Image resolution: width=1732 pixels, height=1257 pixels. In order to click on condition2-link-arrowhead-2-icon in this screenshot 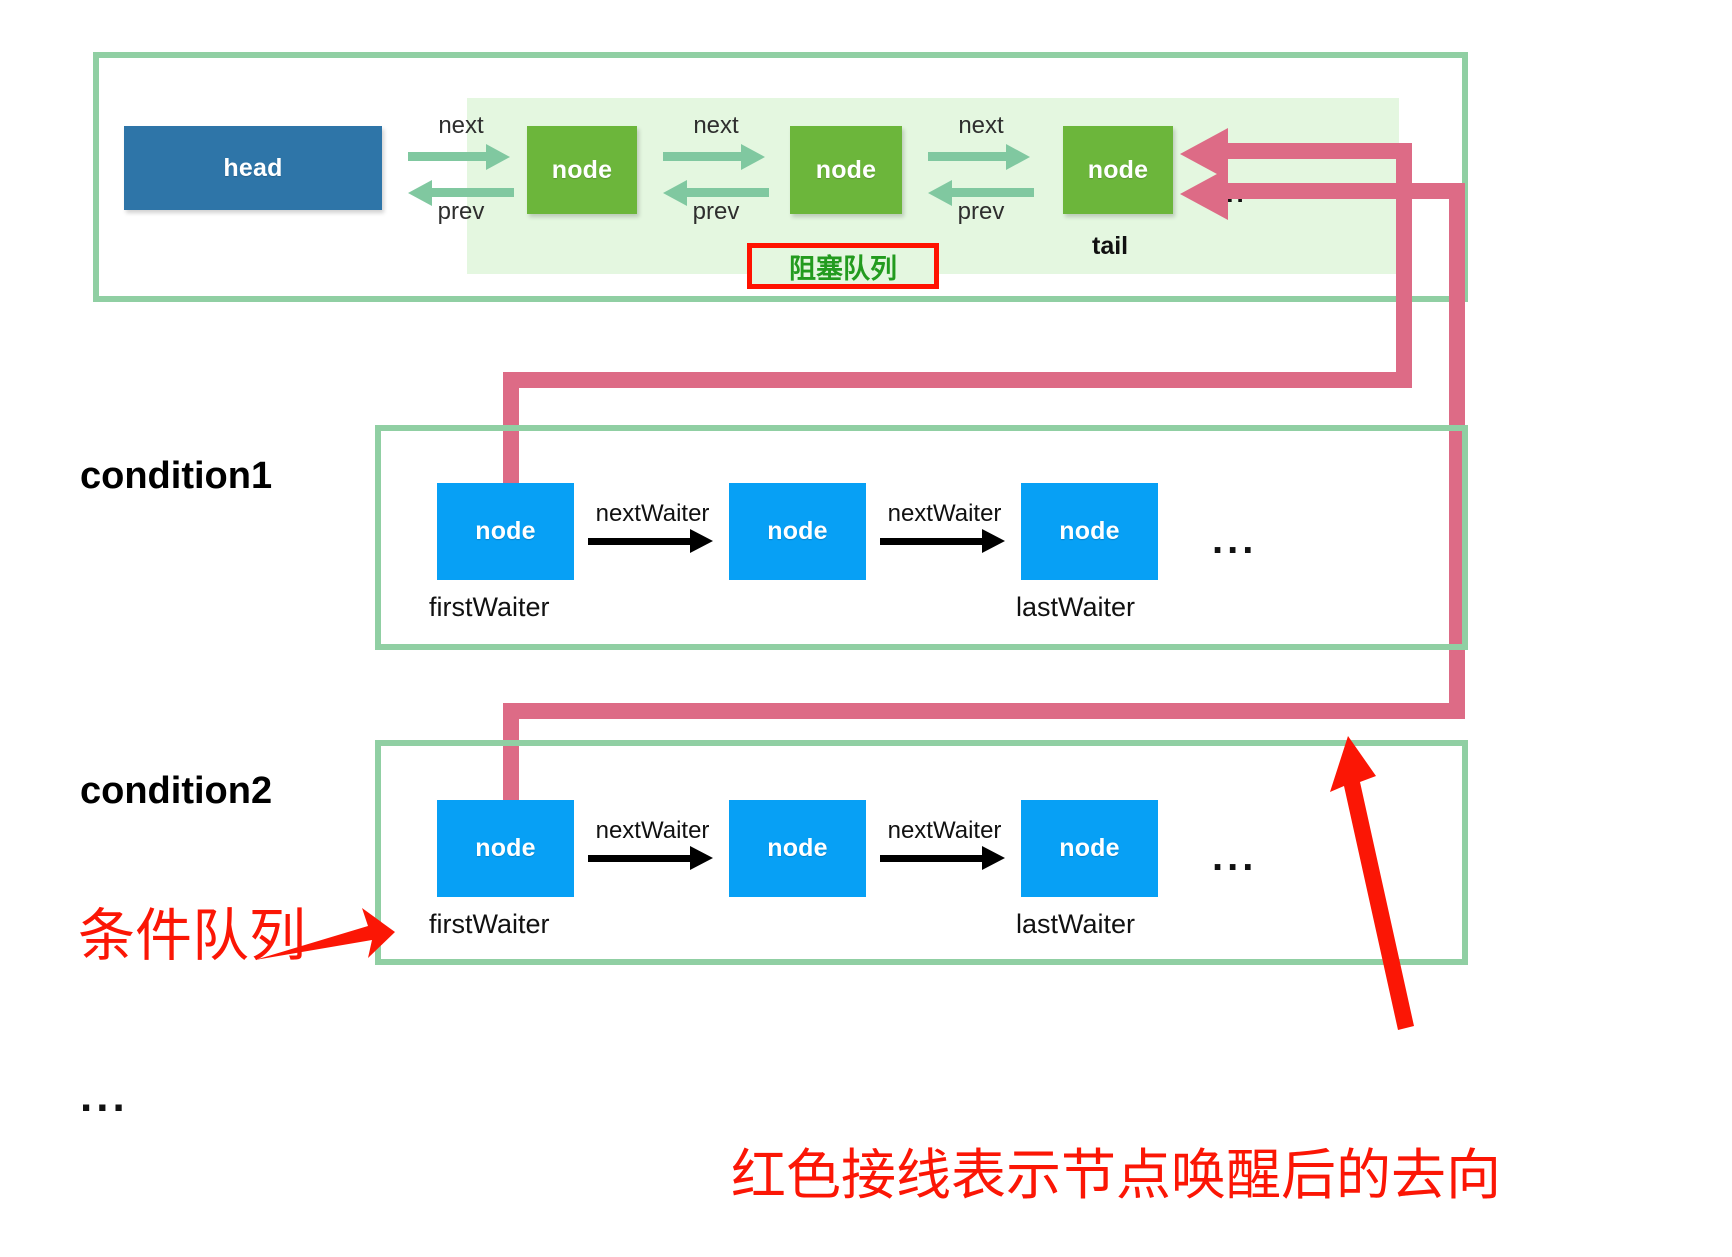, I will do `click(993, 858)`.